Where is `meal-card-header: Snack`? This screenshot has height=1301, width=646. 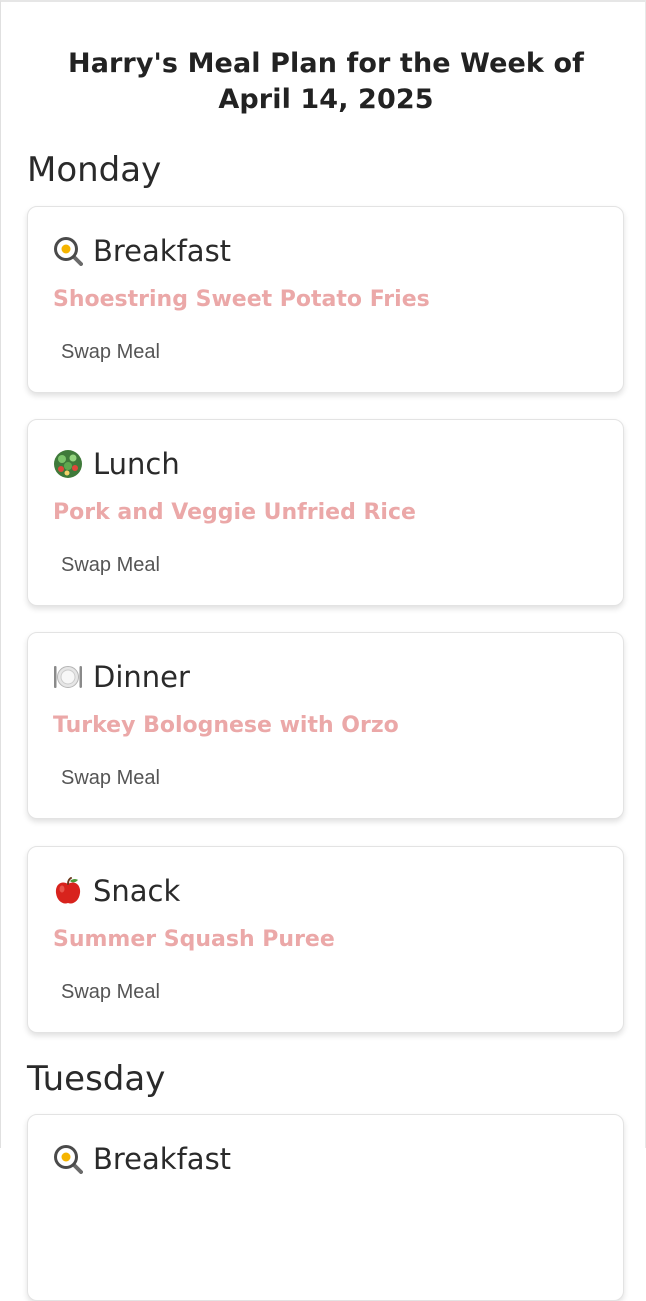 meal-card-header: Snack is located at coordinates (116, 891).